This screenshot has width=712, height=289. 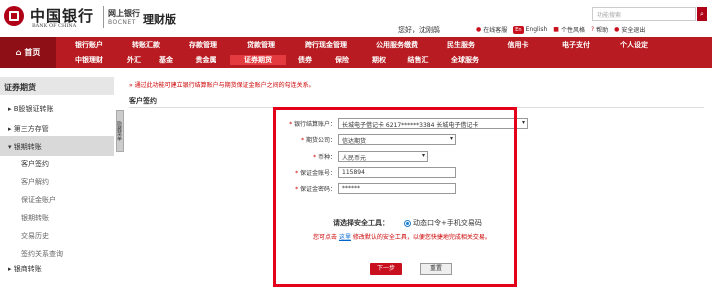 I want to click on bank-account-select: 长城电子借记卡 6217******3384 长城电子借记卡 ▾, so click(x=433, y=123).